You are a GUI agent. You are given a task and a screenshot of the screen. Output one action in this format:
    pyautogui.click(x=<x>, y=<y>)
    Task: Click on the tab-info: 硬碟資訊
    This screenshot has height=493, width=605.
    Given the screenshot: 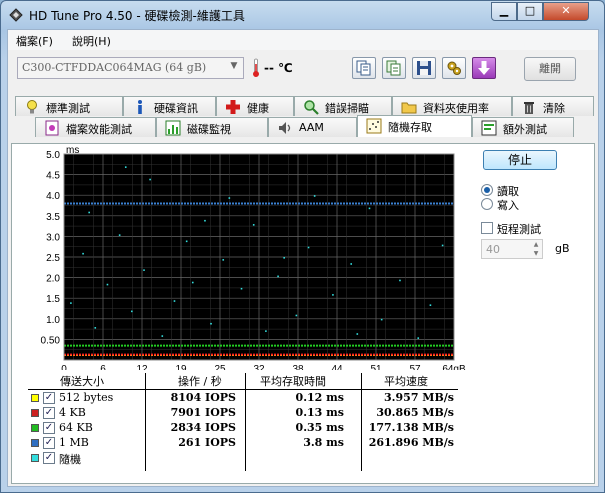 What is the action you would take?
    pyautogui.click(x=169, y=106)
    